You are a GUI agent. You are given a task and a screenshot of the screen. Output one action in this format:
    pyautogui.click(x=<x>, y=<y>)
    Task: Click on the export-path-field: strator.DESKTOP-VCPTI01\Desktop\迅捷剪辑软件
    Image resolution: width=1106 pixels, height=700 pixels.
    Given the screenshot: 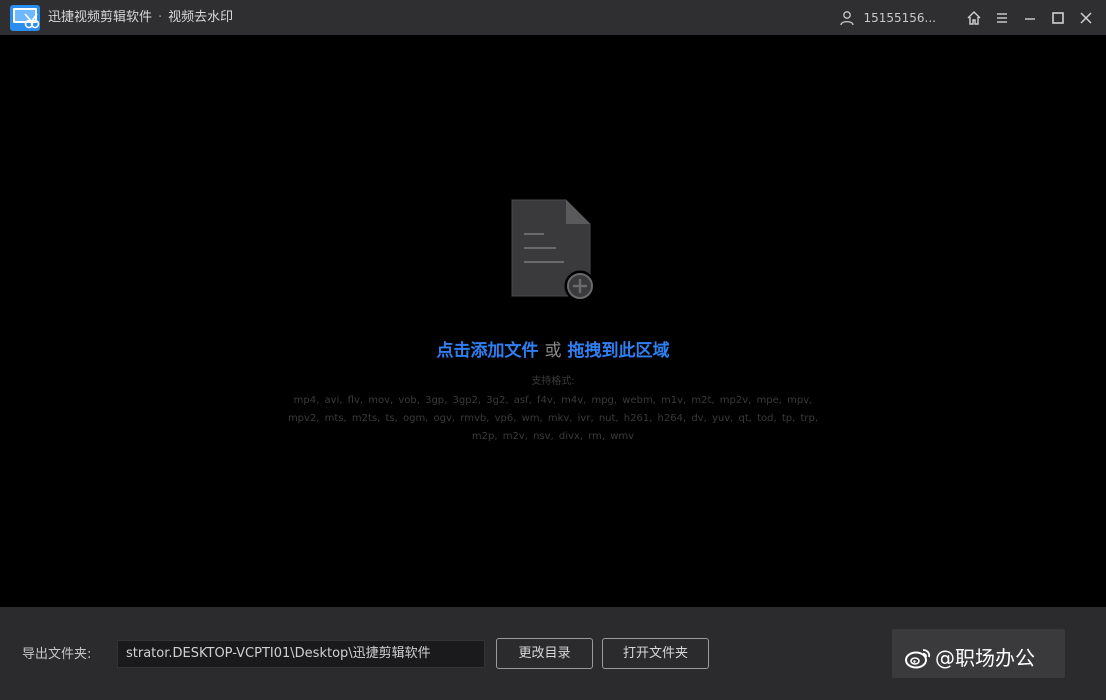 What is the action you would take?
    pyautogui.click(x=301, y=654)
    